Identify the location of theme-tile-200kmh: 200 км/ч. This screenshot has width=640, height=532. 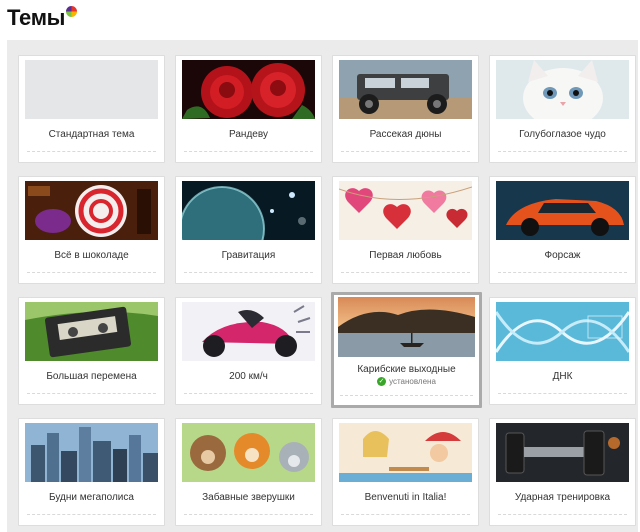
(248, 351).